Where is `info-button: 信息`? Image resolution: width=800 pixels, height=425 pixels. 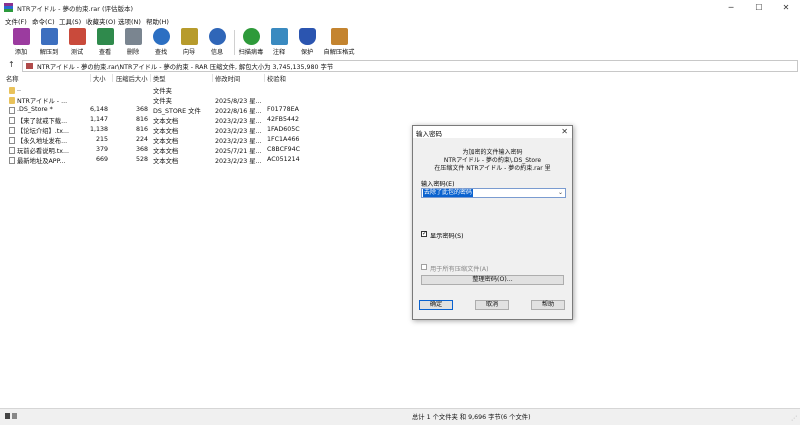
info-button: 信息 is located at coordinates (217, 42).